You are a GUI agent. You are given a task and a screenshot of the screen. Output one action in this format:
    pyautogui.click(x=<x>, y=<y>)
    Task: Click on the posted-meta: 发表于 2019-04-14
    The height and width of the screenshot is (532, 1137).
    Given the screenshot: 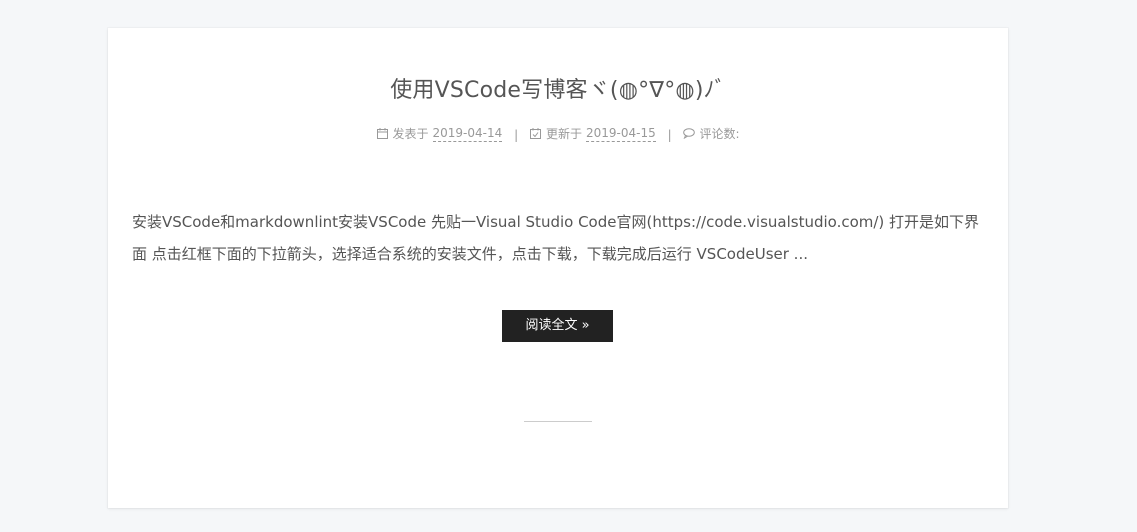 What is the action you would take?
    pyautogui.click(x=440, y=133)
    